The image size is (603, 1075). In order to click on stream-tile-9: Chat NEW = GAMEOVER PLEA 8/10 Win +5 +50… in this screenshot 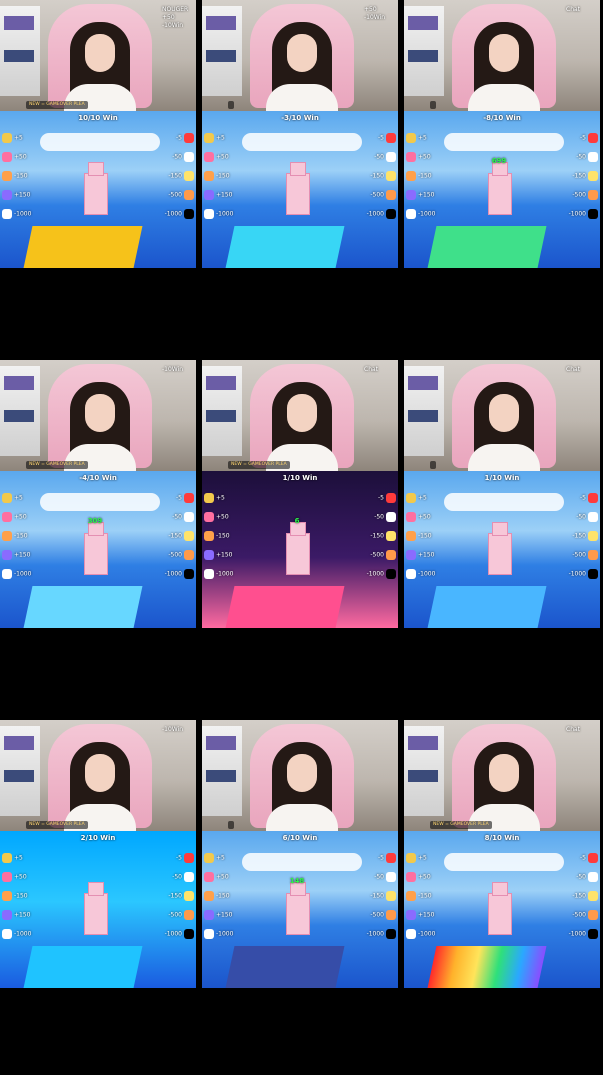, I will do `click(502, 855)`.